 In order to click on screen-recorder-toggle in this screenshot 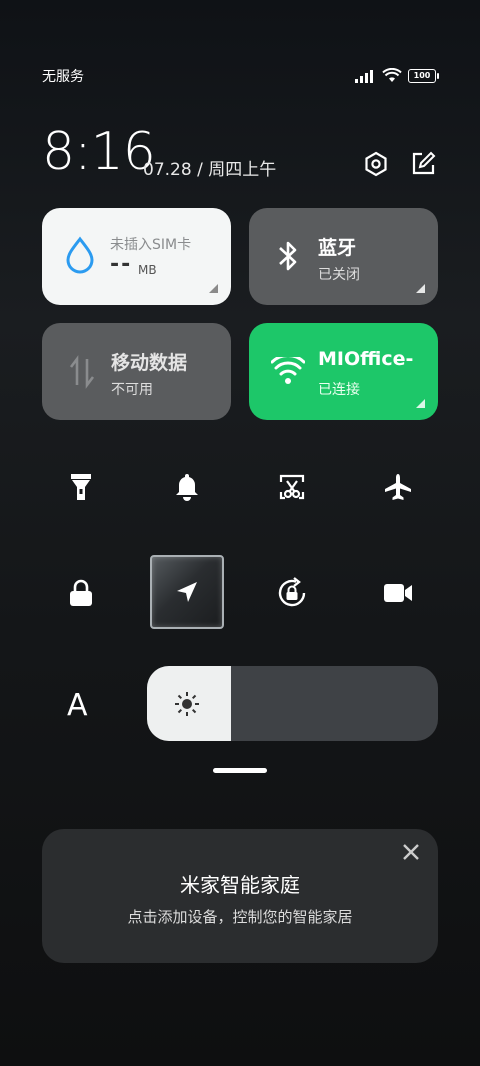, I will do `click(398, 593)`.